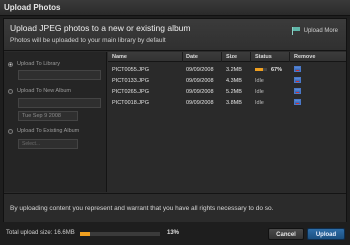  I want to click on cancel-button: Cancel, so click(286, 234).